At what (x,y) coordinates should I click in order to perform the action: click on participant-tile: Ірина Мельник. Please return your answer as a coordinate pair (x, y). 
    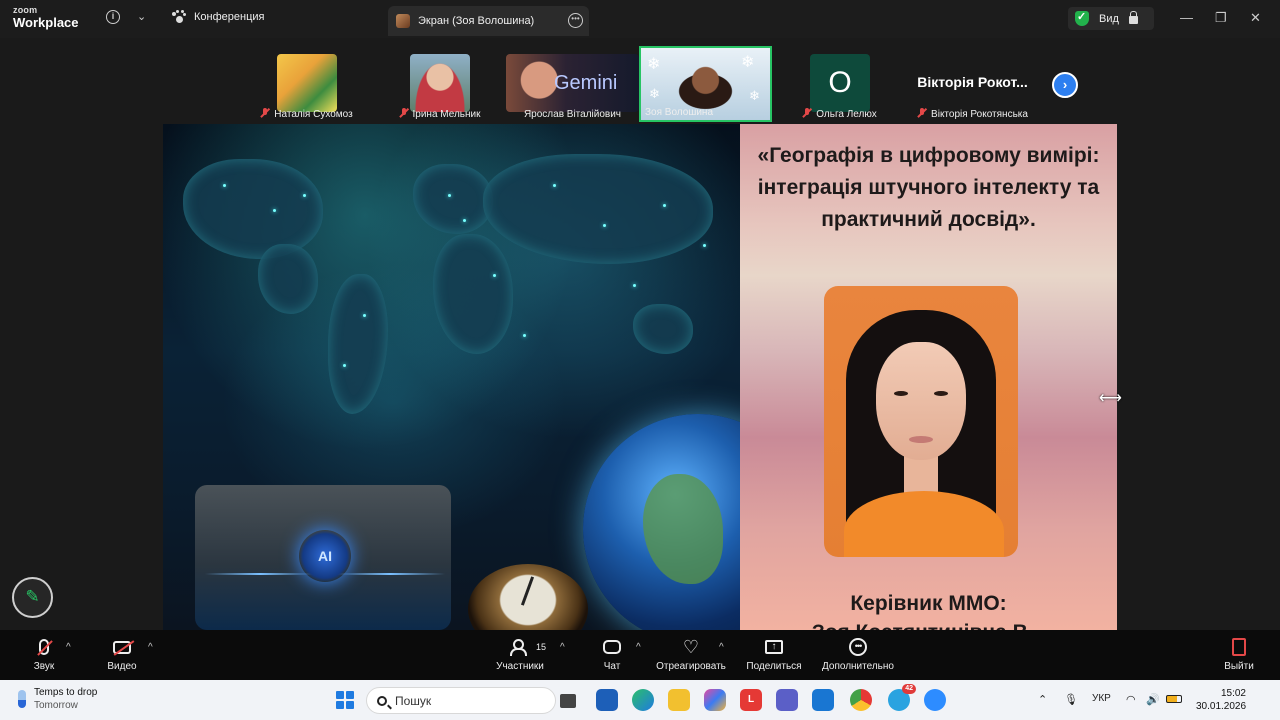
    Looking at the image, I should click on (439, 84).